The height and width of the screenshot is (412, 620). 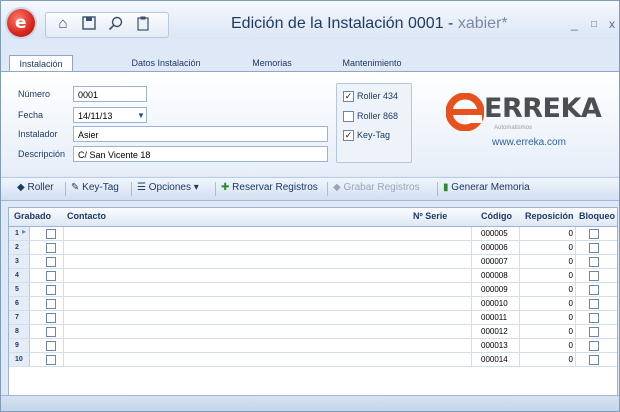 What do you see at coordinates (275, 187) in the screenshot?
I see `reservar-registros-label: Reservar Registros` at bounding box center [275, 187].